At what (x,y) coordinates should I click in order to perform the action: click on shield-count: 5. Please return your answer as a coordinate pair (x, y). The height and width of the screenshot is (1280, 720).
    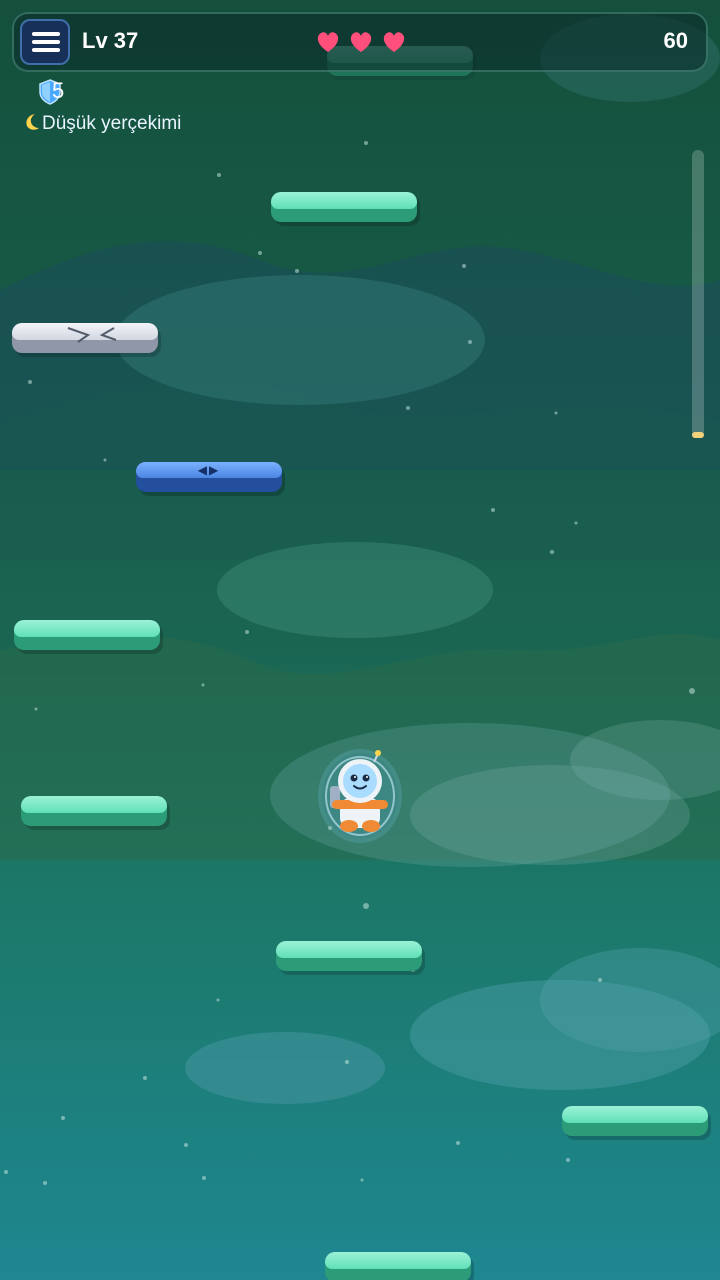
    Looking at the image, I should click on (58, 90).